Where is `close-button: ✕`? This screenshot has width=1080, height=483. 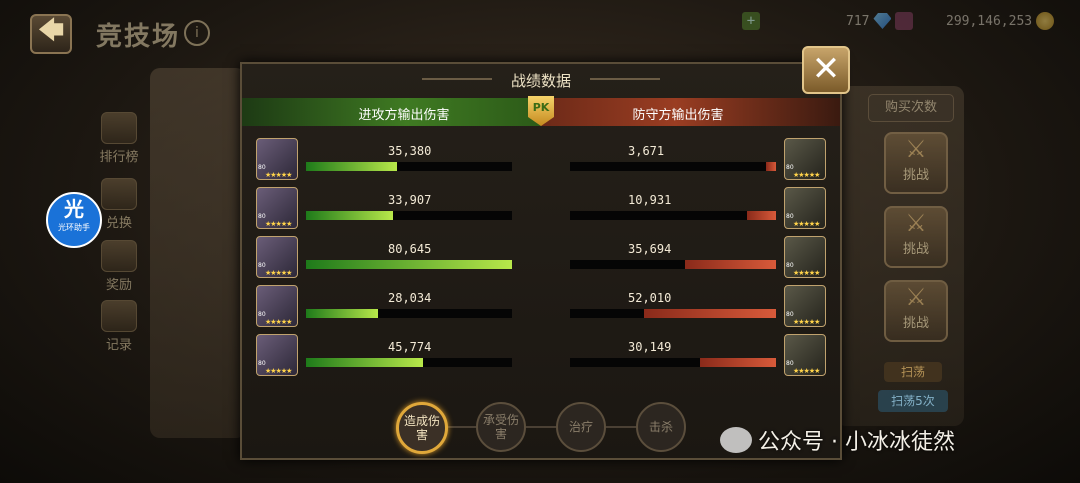 close-button: ✕ is located at coordinates (826, 70).